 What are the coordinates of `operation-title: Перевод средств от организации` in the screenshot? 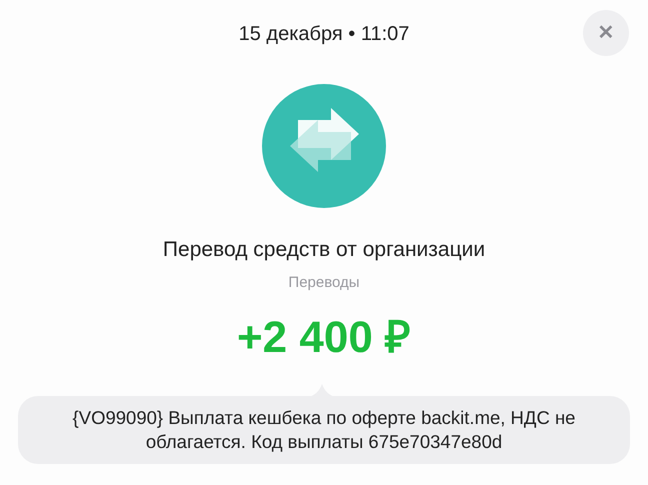 It's located at (324, 250).